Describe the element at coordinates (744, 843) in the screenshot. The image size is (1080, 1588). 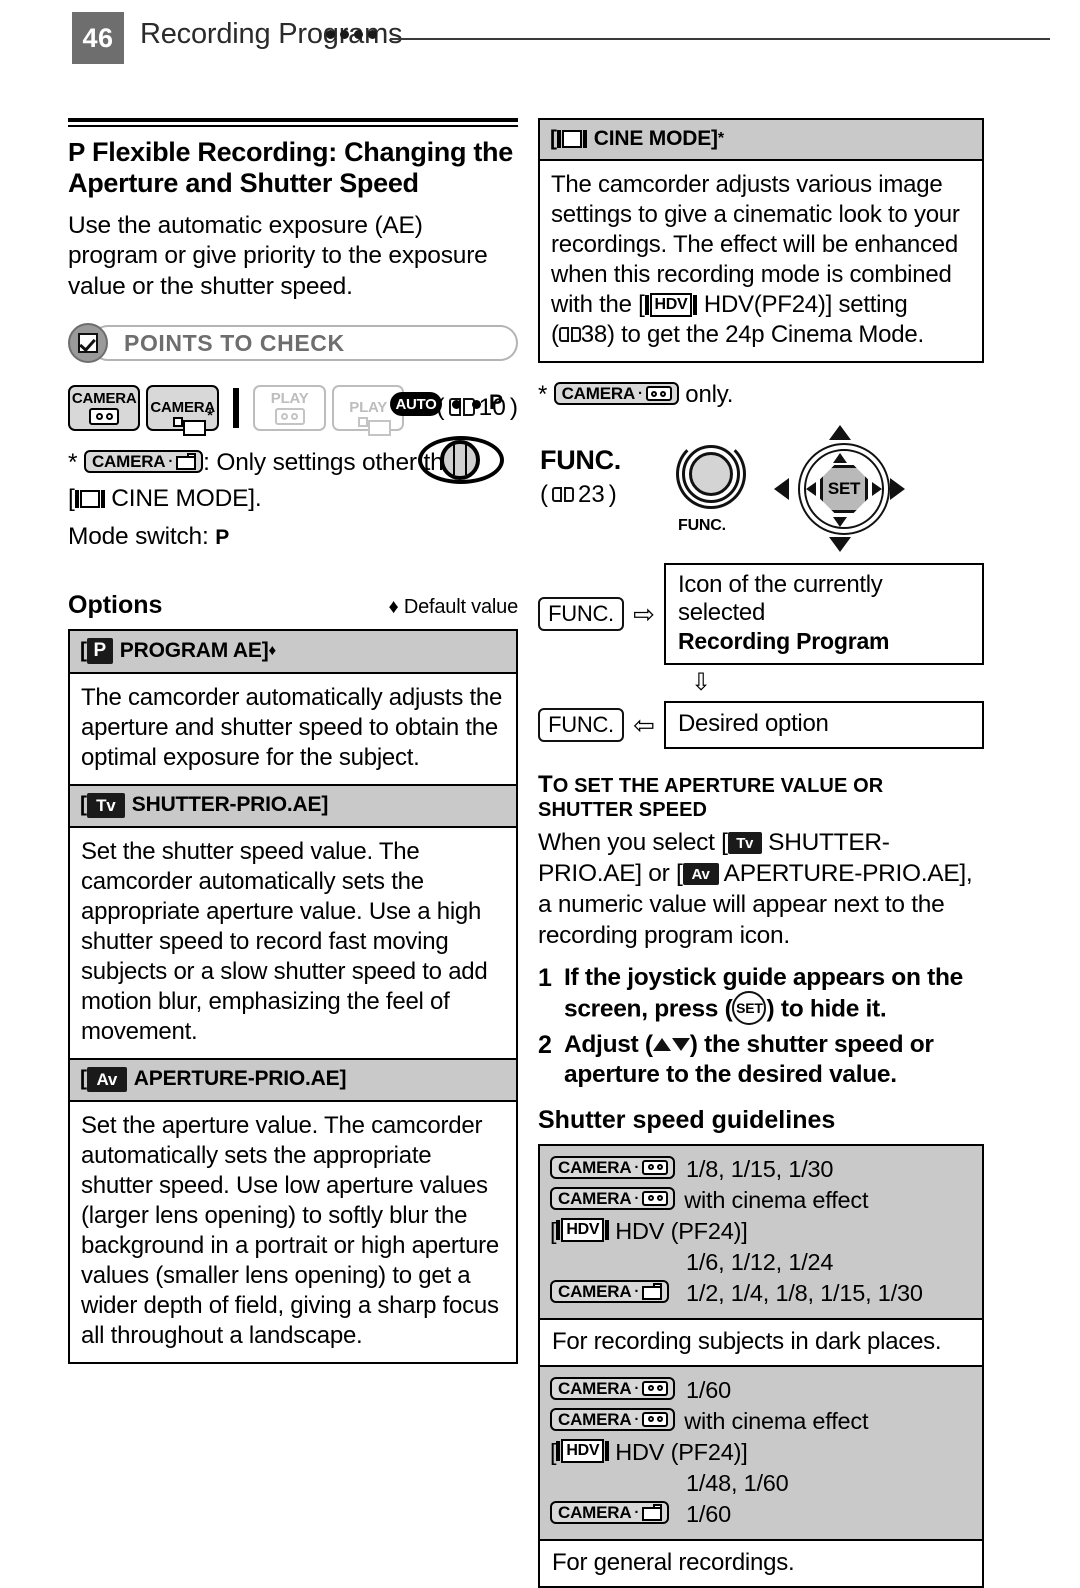
I see `shutter-prio-icon: Tv` at that location.